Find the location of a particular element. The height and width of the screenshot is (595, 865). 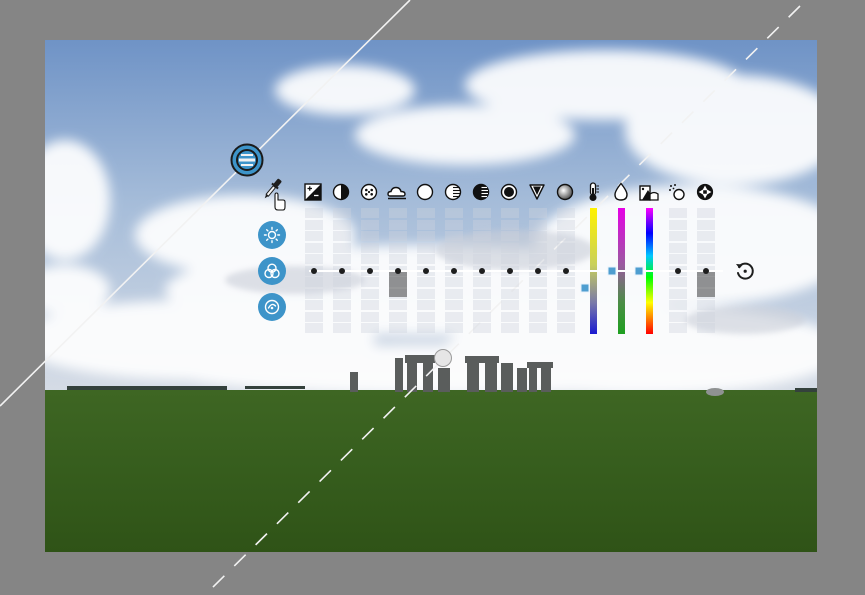

darks-slider-dot is located at coordinates (482, 271).